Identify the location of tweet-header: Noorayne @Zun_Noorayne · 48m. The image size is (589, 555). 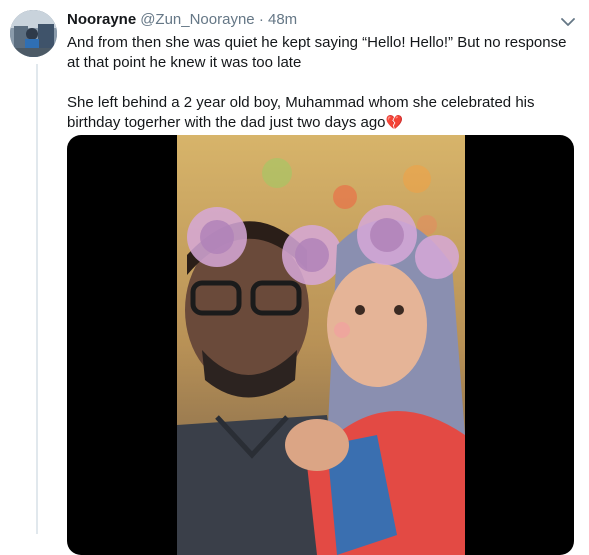
(313, 20).